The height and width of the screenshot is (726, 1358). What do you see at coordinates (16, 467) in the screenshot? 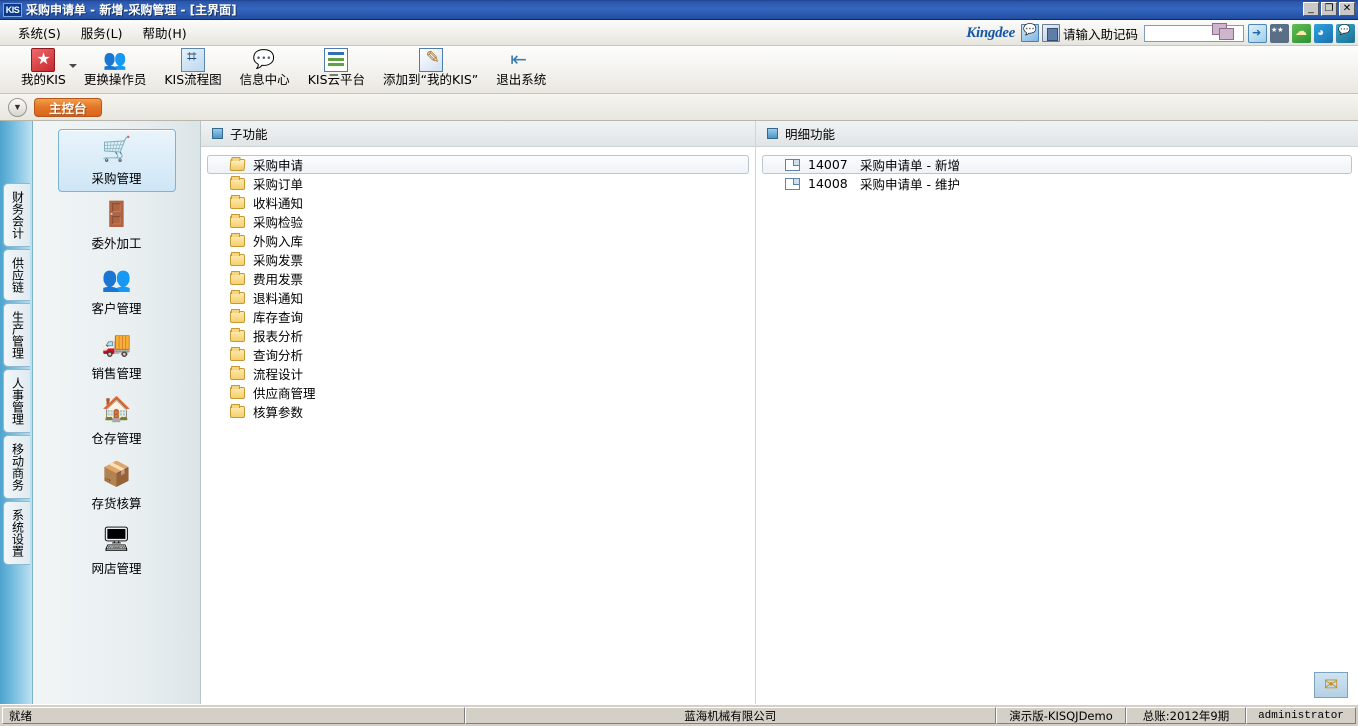
I see `sidebar-item-mobile-commerce: 移动商务` at bounding box center [16, 467].